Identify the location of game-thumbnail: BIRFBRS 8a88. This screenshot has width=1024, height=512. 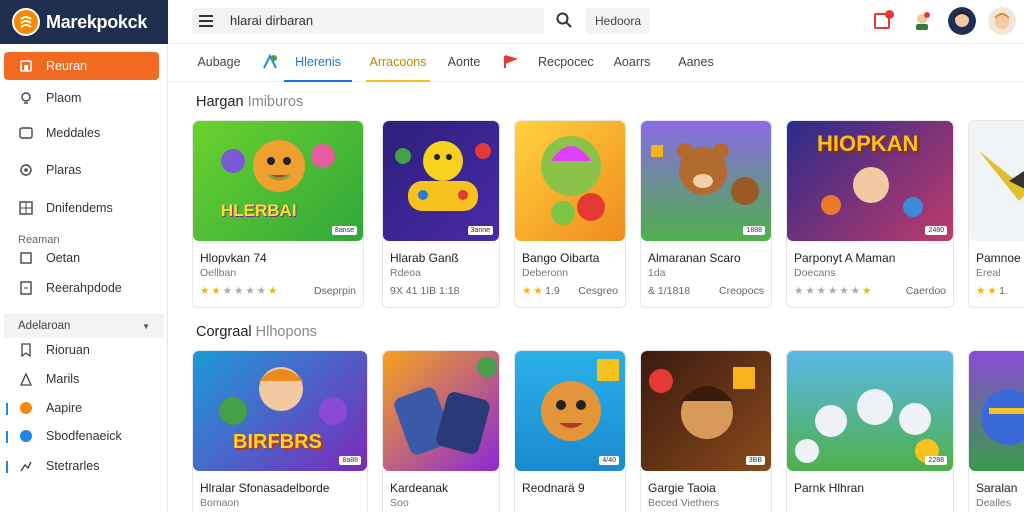
(280, 411).